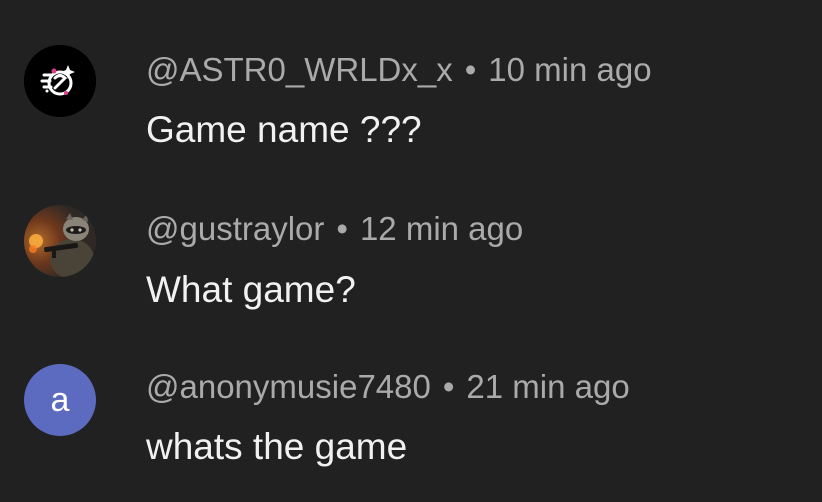  I want to click on comment-text: What game?, so click(251, 289).